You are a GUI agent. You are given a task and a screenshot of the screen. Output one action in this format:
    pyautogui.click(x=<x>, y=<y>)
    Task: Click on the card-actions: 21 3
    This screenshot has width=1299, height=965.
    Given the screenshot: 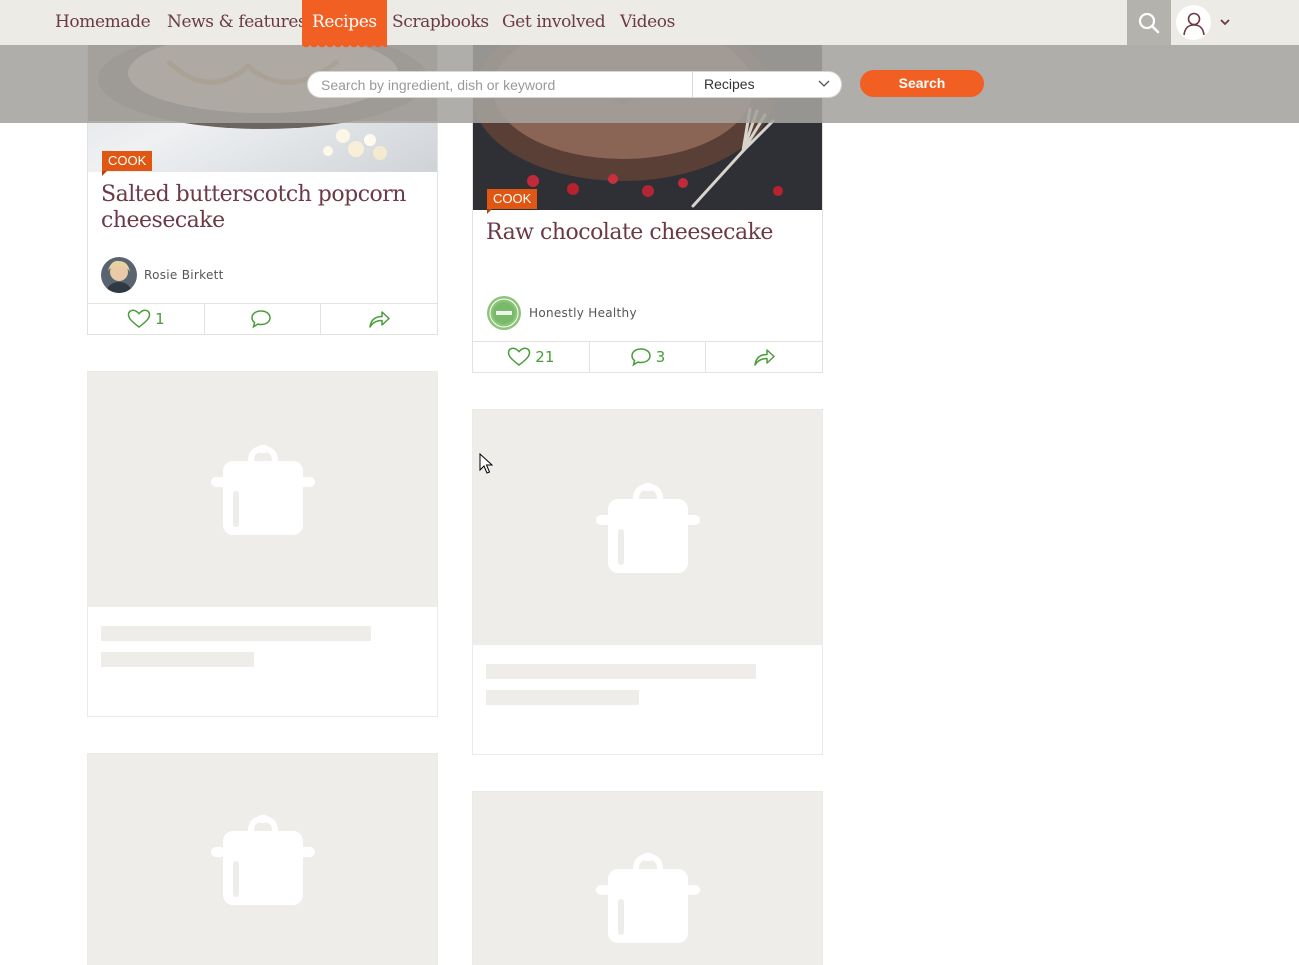 What is the action you would take?
    pyautogui.click(x=647, y=356)
    